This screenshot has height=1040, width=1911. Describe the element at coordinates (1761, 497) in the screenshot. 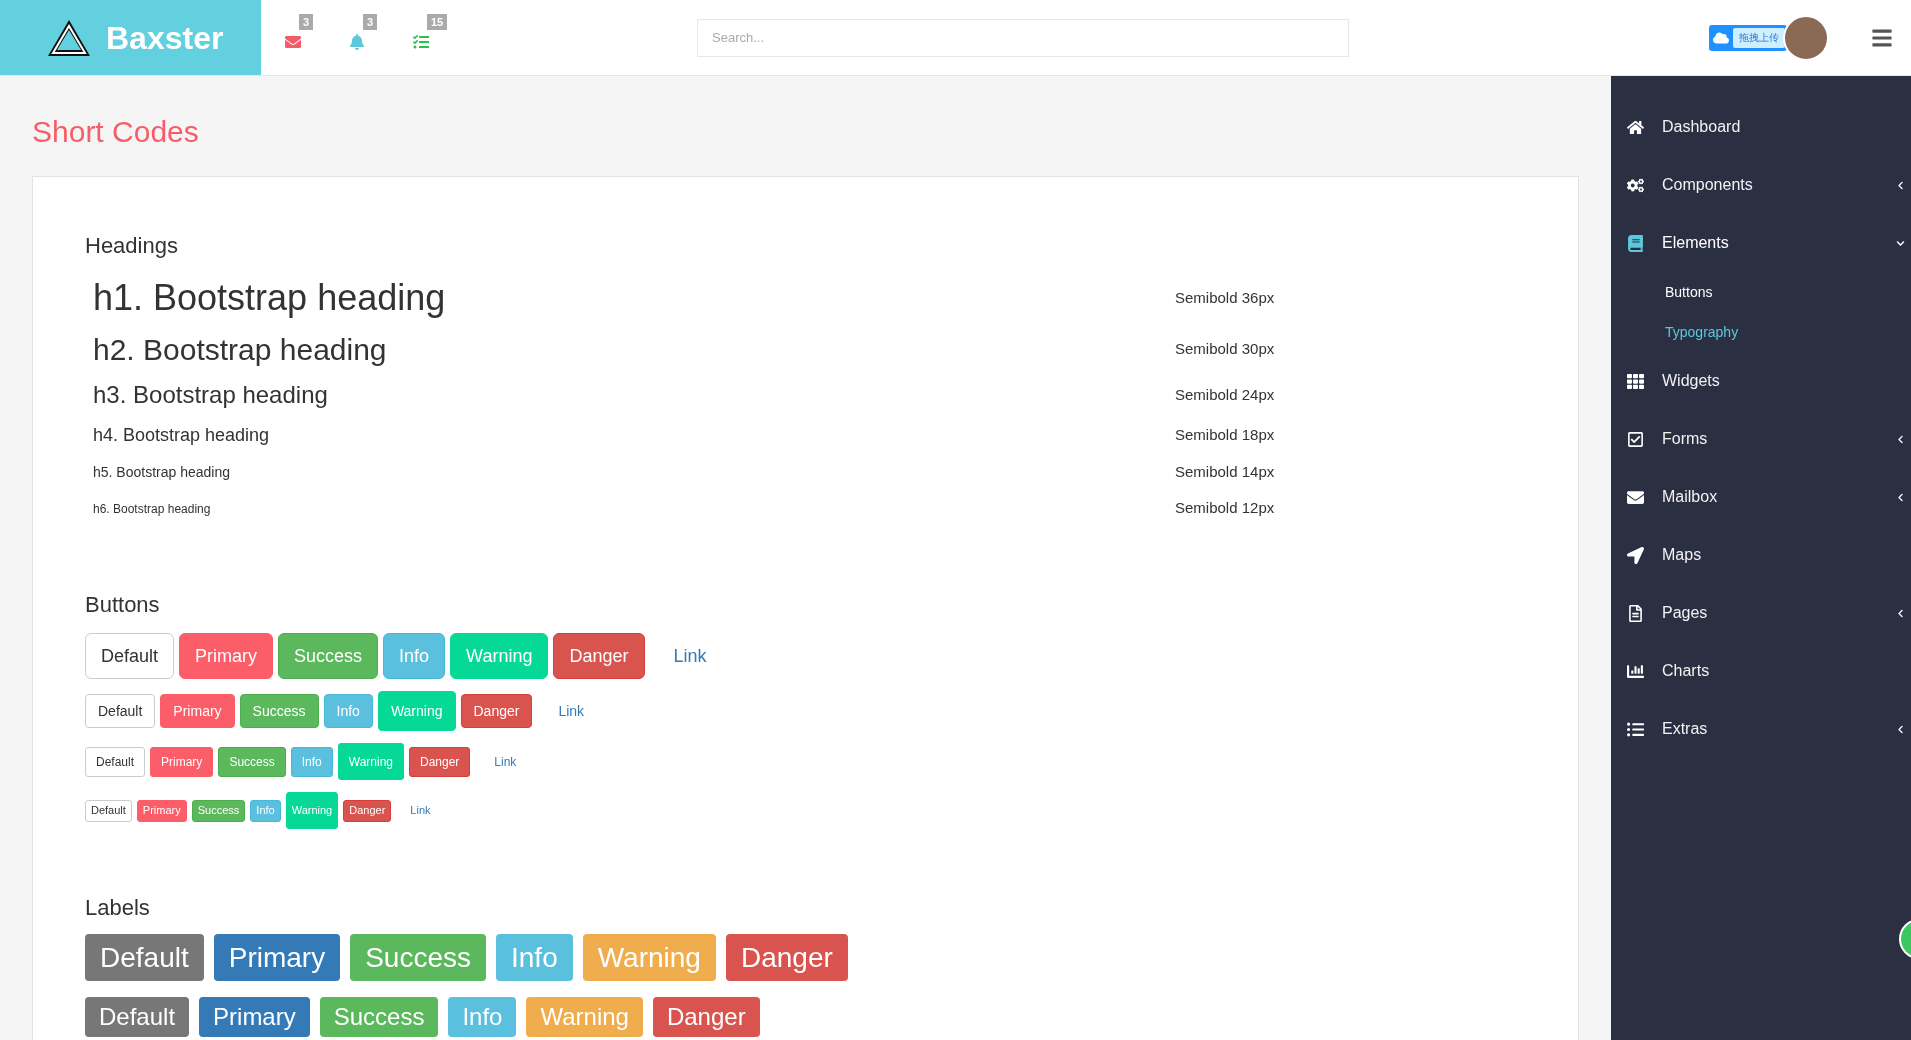

I see `sidebar-item: Mailbox` at that location.